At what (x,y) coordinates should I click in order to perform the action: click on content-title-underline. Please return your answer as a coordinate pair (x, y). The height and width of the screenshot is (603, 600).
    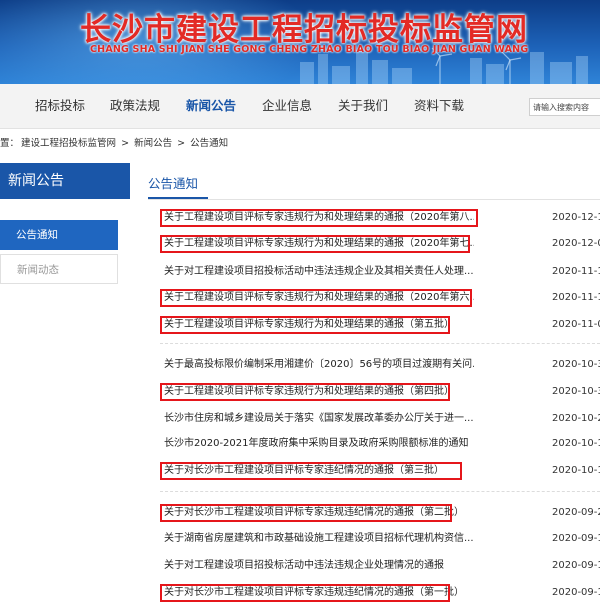
    Looking at the image, I should click on (178, 198).